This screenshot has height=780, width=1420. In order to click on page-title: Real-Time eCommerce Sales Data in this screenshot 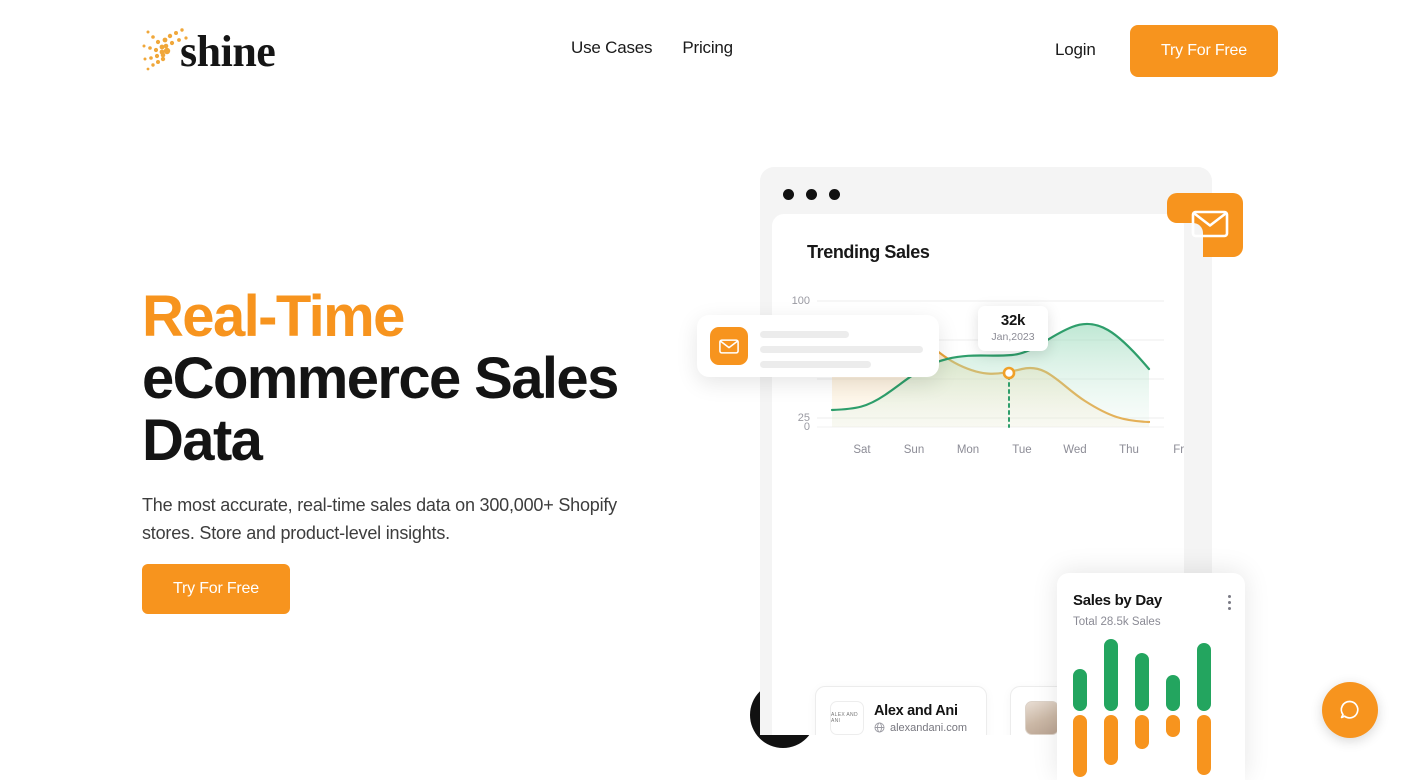, I will do `click(422, 379)`.